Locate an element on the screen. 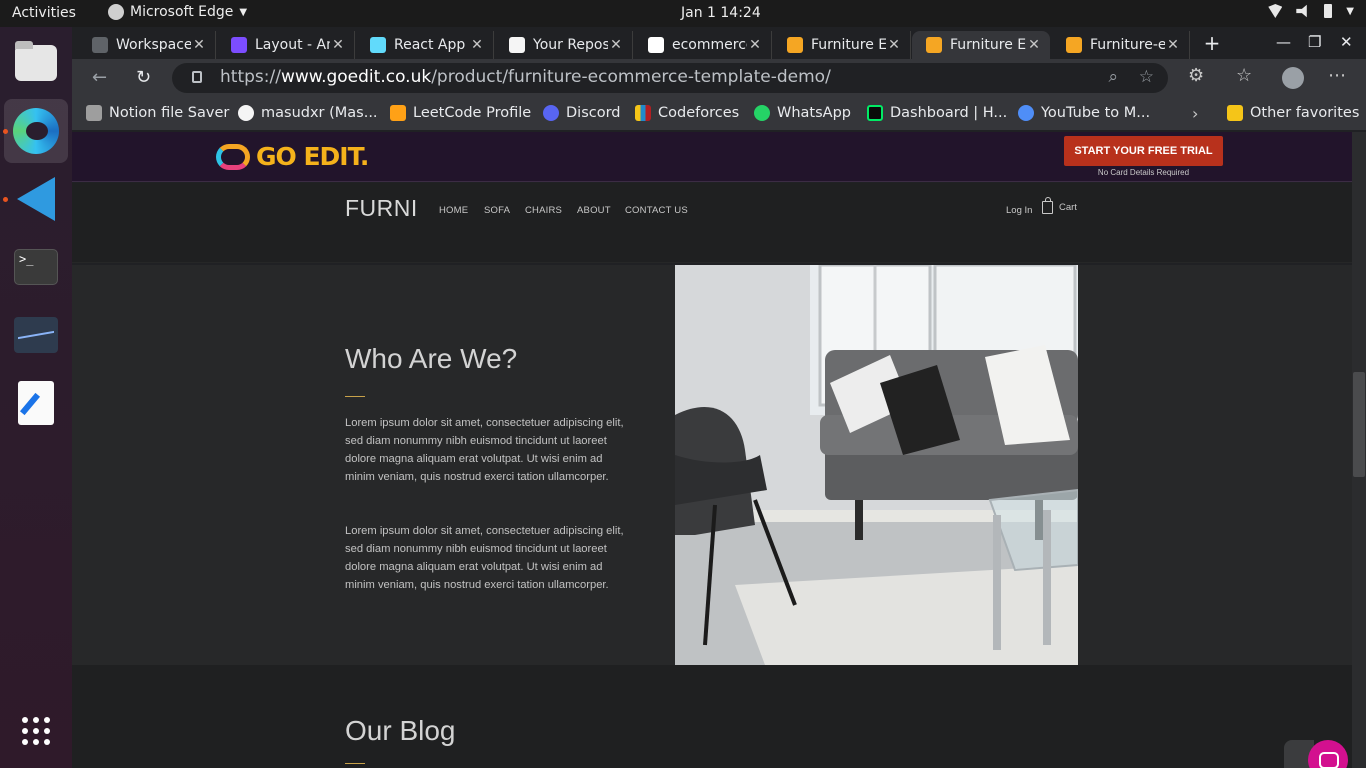 The image size is (1366, 768). other-favorites: Other favorites is located at coordinates (1293, 113).